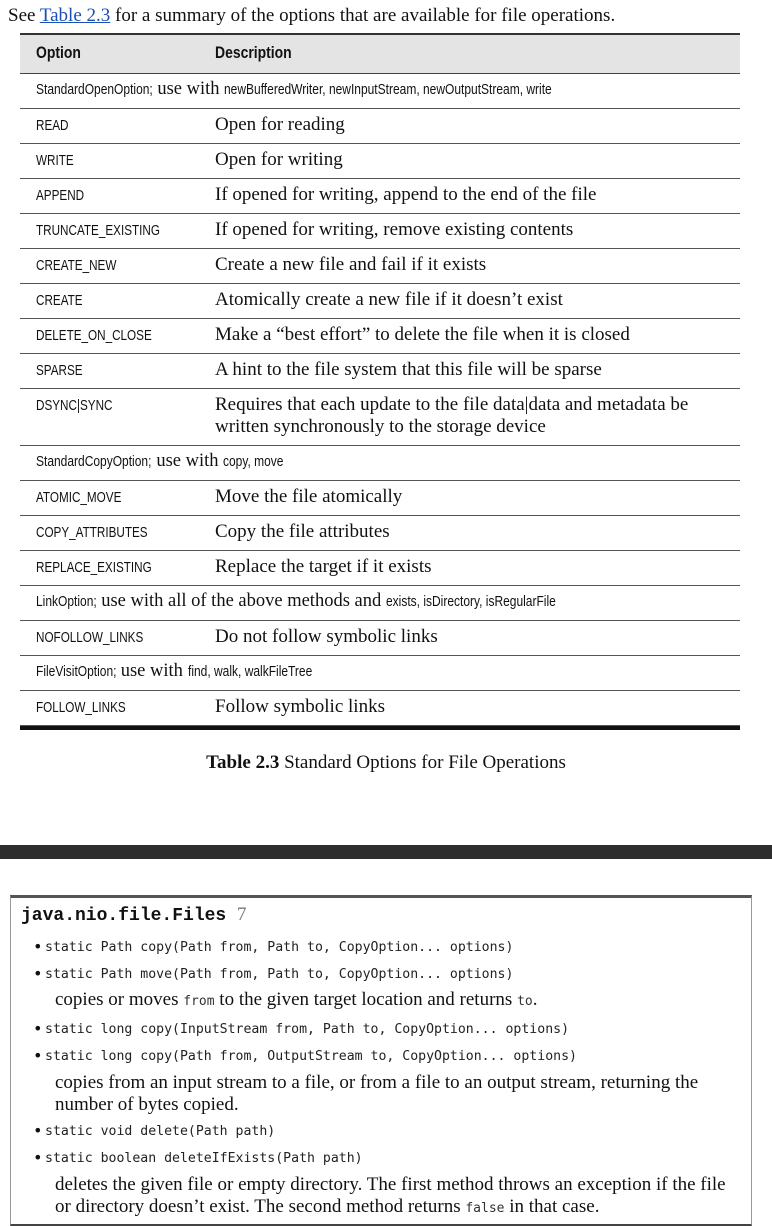 This screenshot has width=772, height=1226. I want to click on option-description: Open for reading, so click(280, 124).